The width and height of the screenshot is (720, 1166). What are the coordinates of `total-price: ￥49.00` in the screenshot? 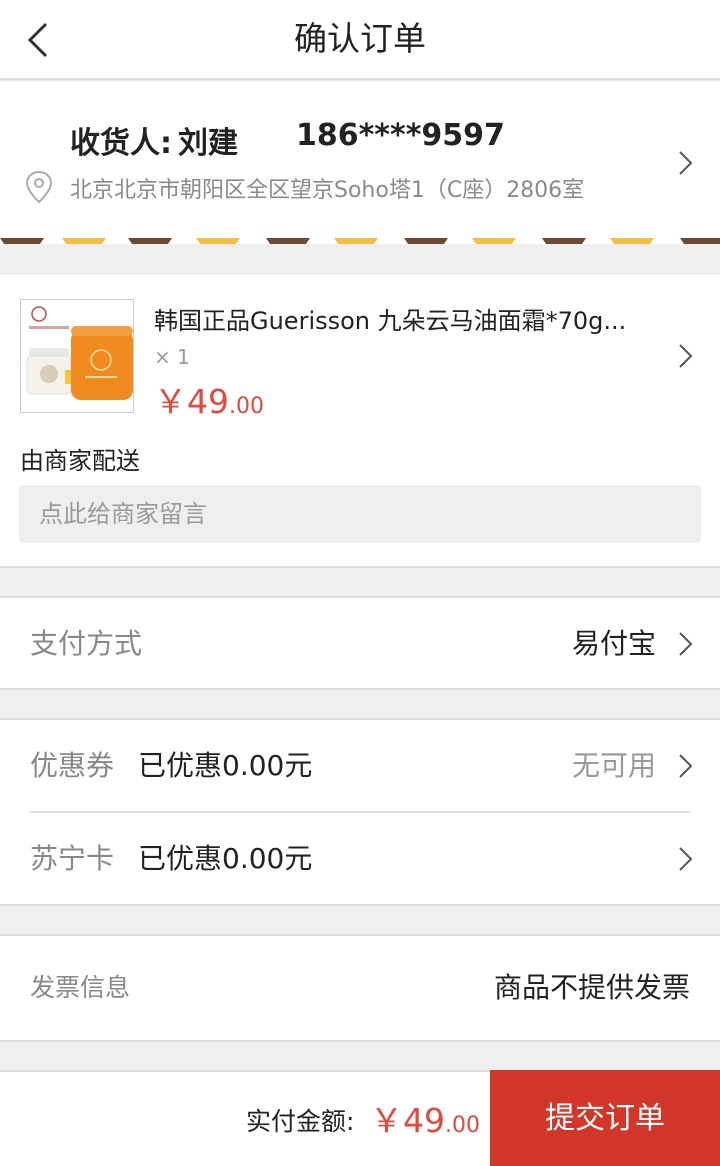 It's located at (425, 1118).